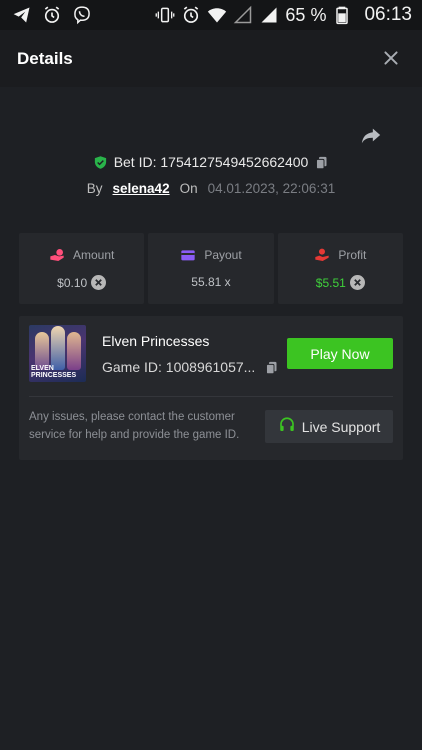 Image resolution: width=422 pixels, height=750 pixels. Describe the element at coordinates (100, 162) in the screenshot. I see `shield-check-icon` at that location.